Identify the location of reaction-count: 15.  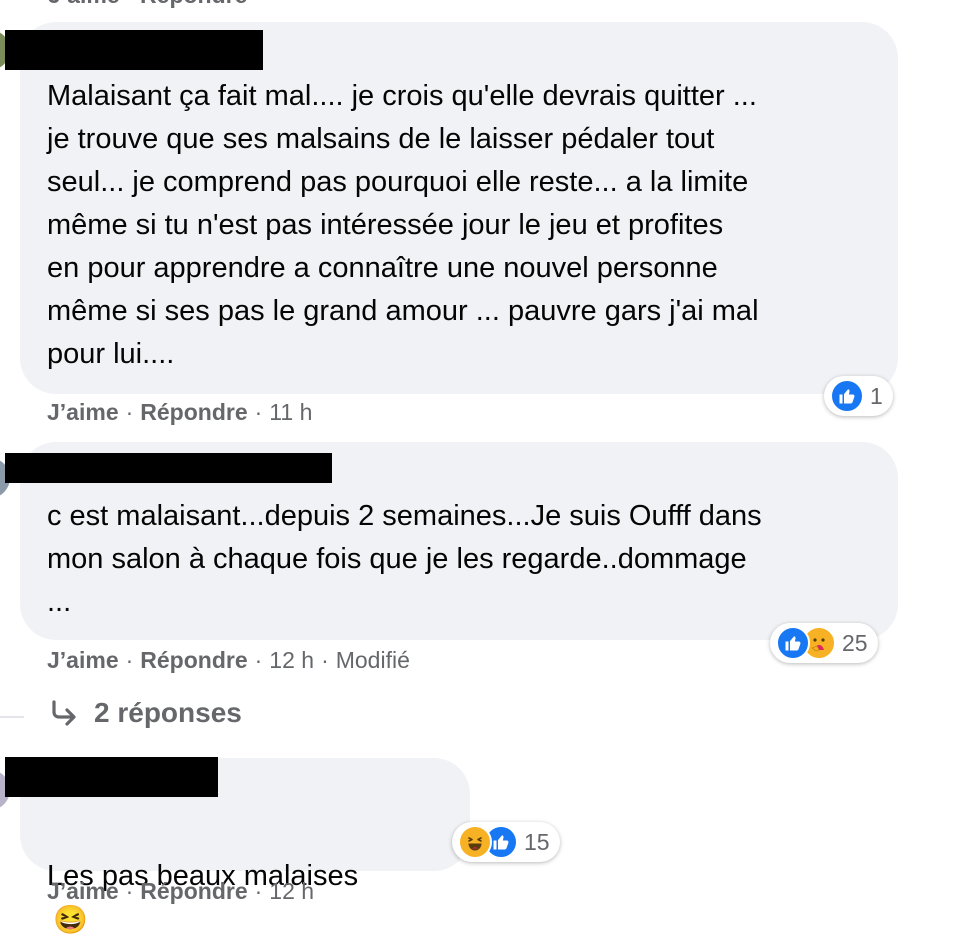
(537, 841).